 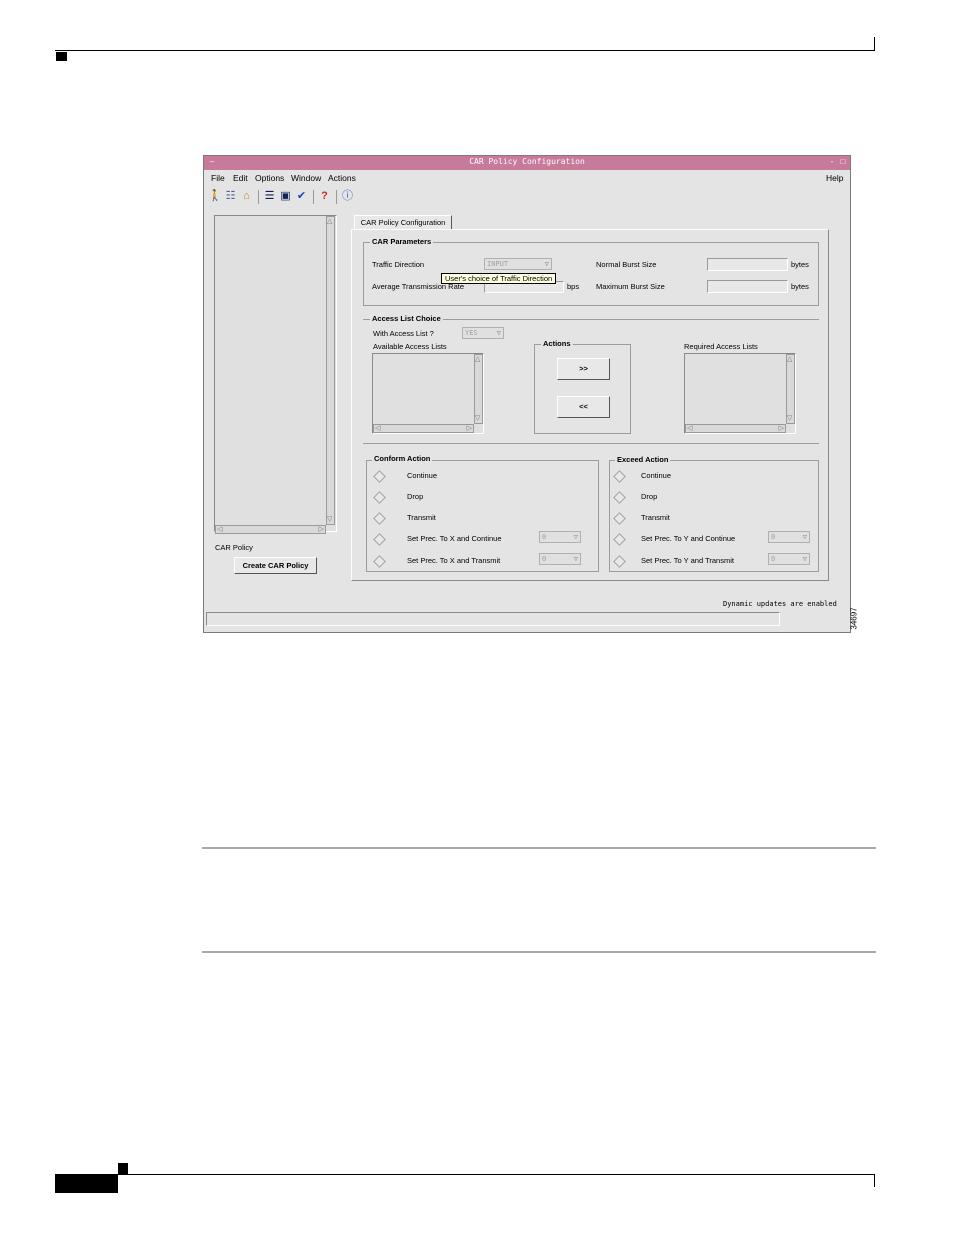 What do you see at coordinates (626, 264) in the screenshot?
I see `normal-burst-label: Normal Burst Size` at bounding box center [626, 264].